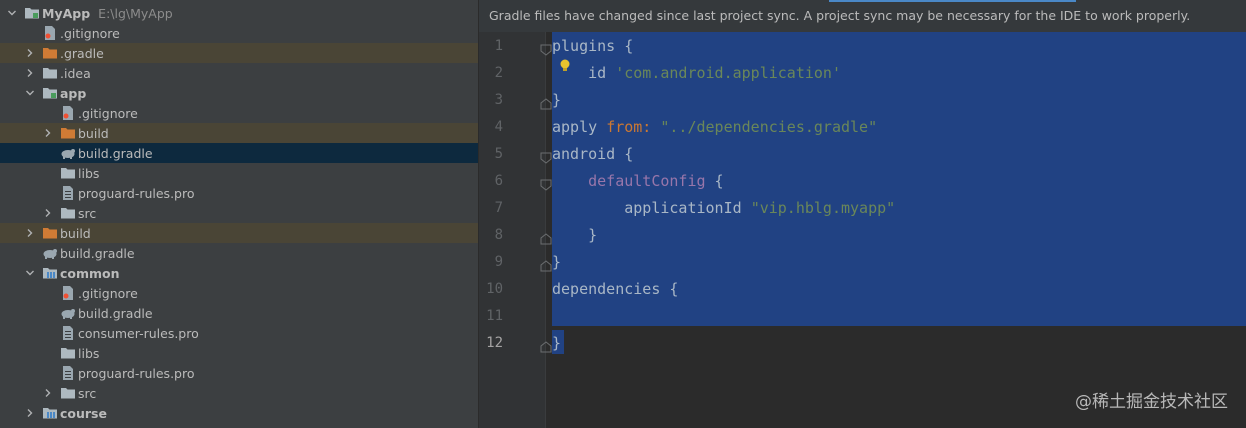  I want to click on code-token: "../dependencies.gradle", so click(769, 127).